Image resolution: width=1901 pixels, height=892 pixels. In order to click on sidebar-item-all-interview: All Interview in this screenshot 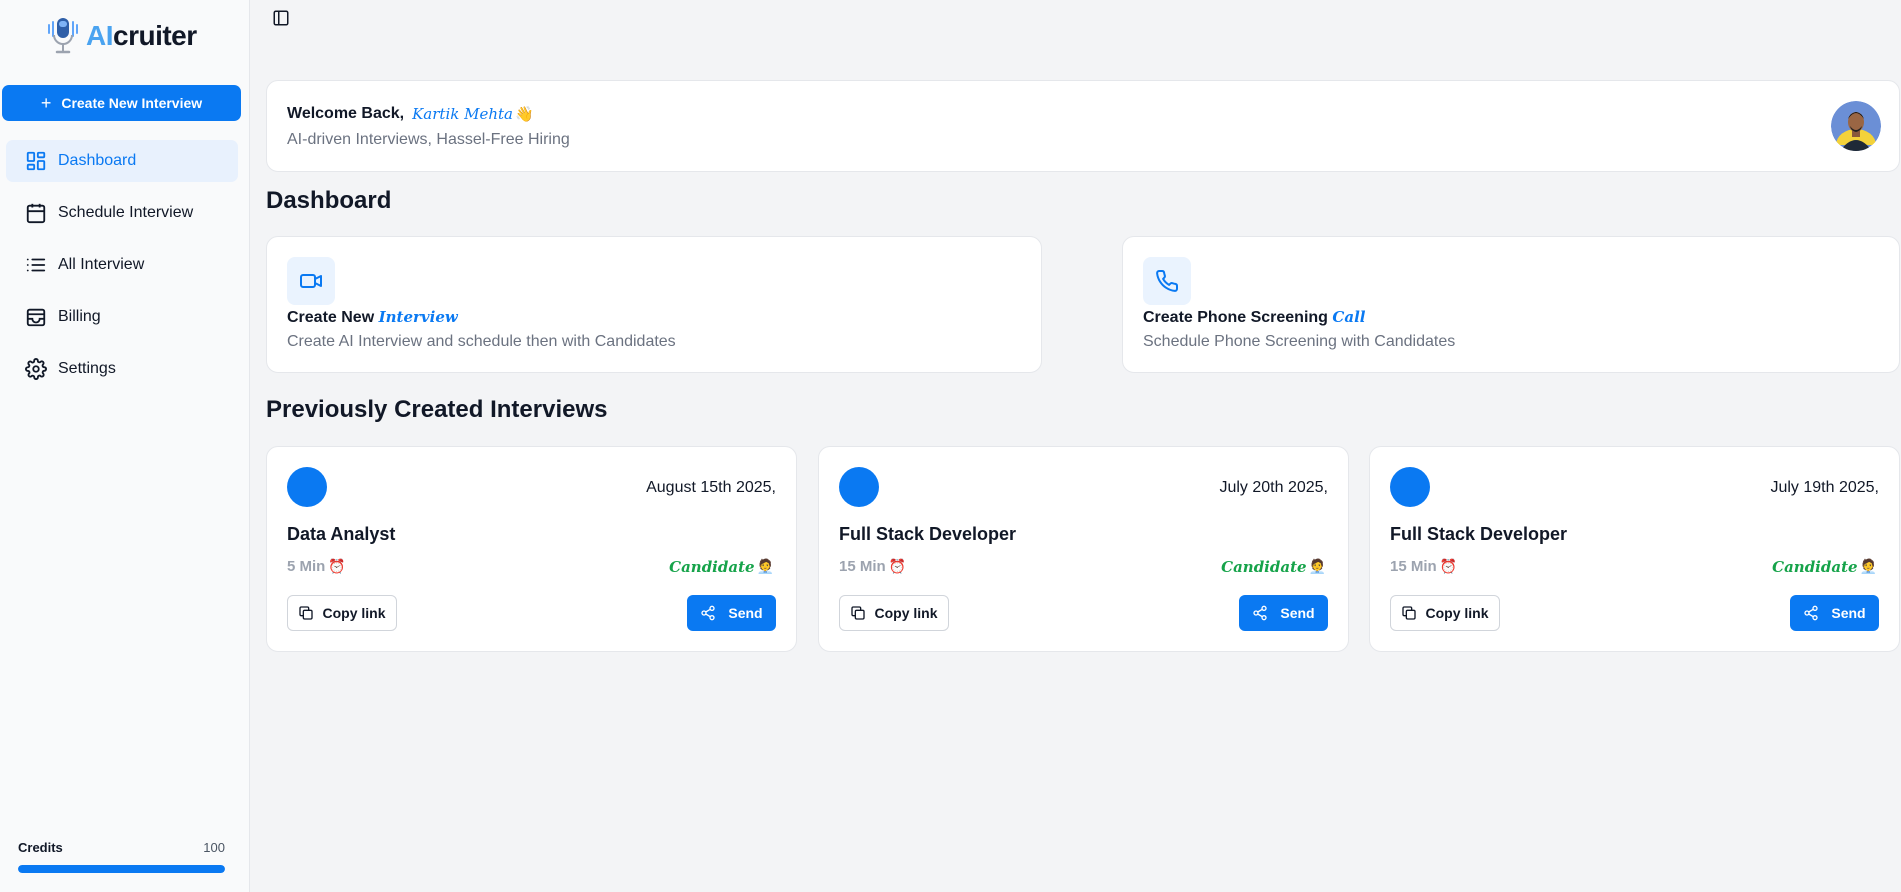, I will do `click(122, 265)`.